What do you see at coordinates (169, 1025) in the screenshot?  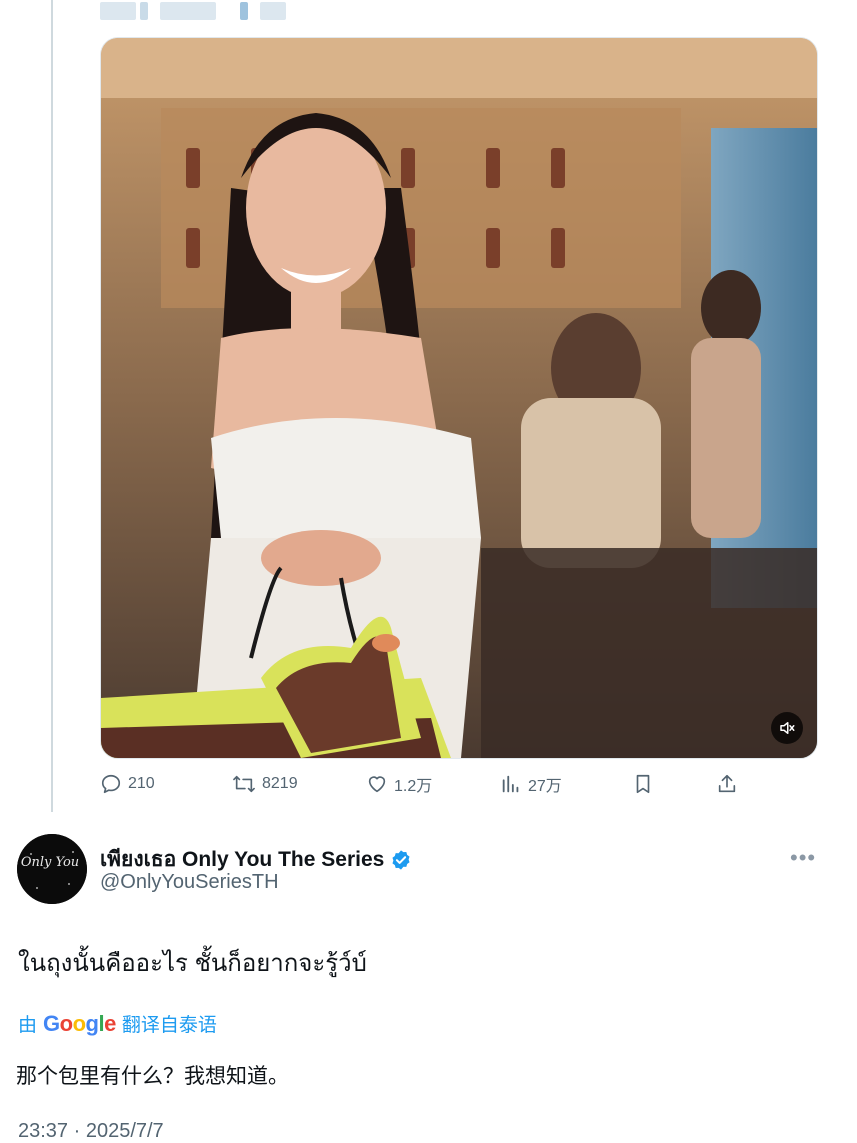 I see `translation-suffix: 翻译自泰语` at bounding box center [169, 1025].